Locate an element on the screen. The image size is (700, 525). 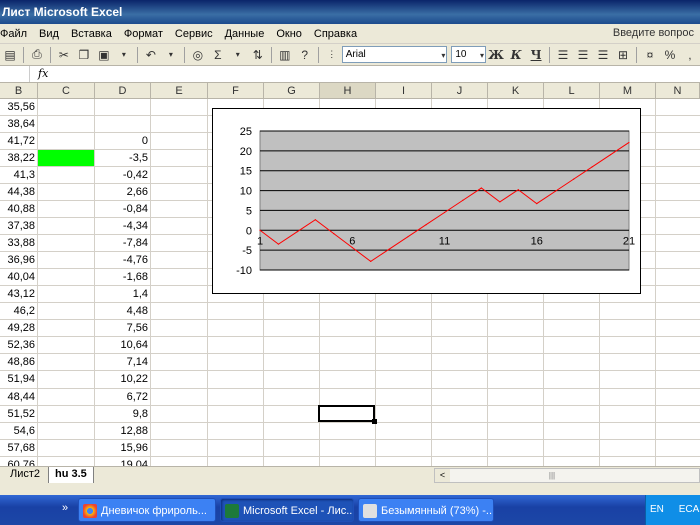
name-box is located at coordinates (15, 74).